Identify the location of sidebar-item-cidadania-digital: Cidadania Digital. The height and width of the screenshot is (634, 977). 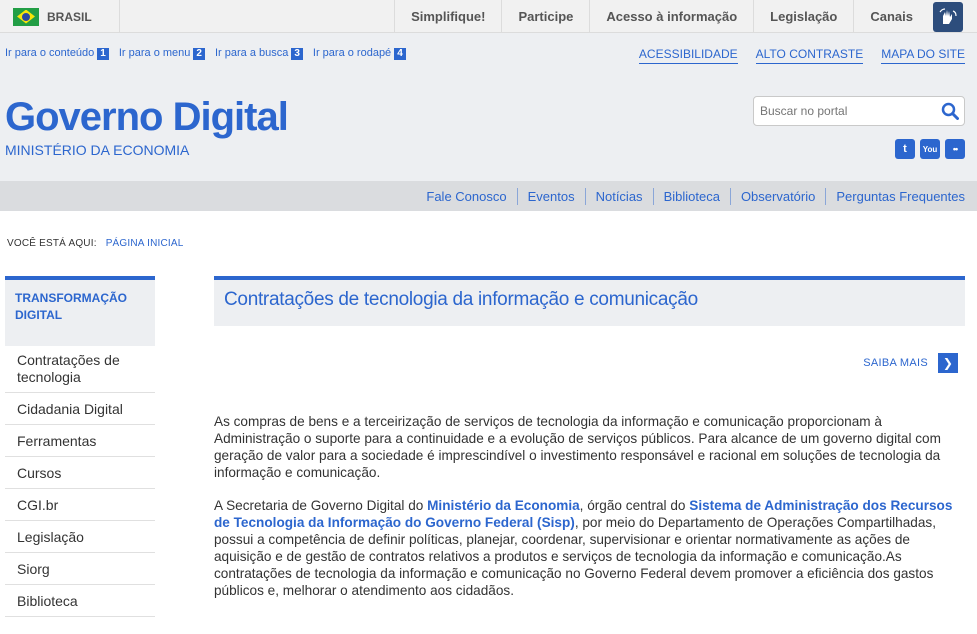
(80, 409).